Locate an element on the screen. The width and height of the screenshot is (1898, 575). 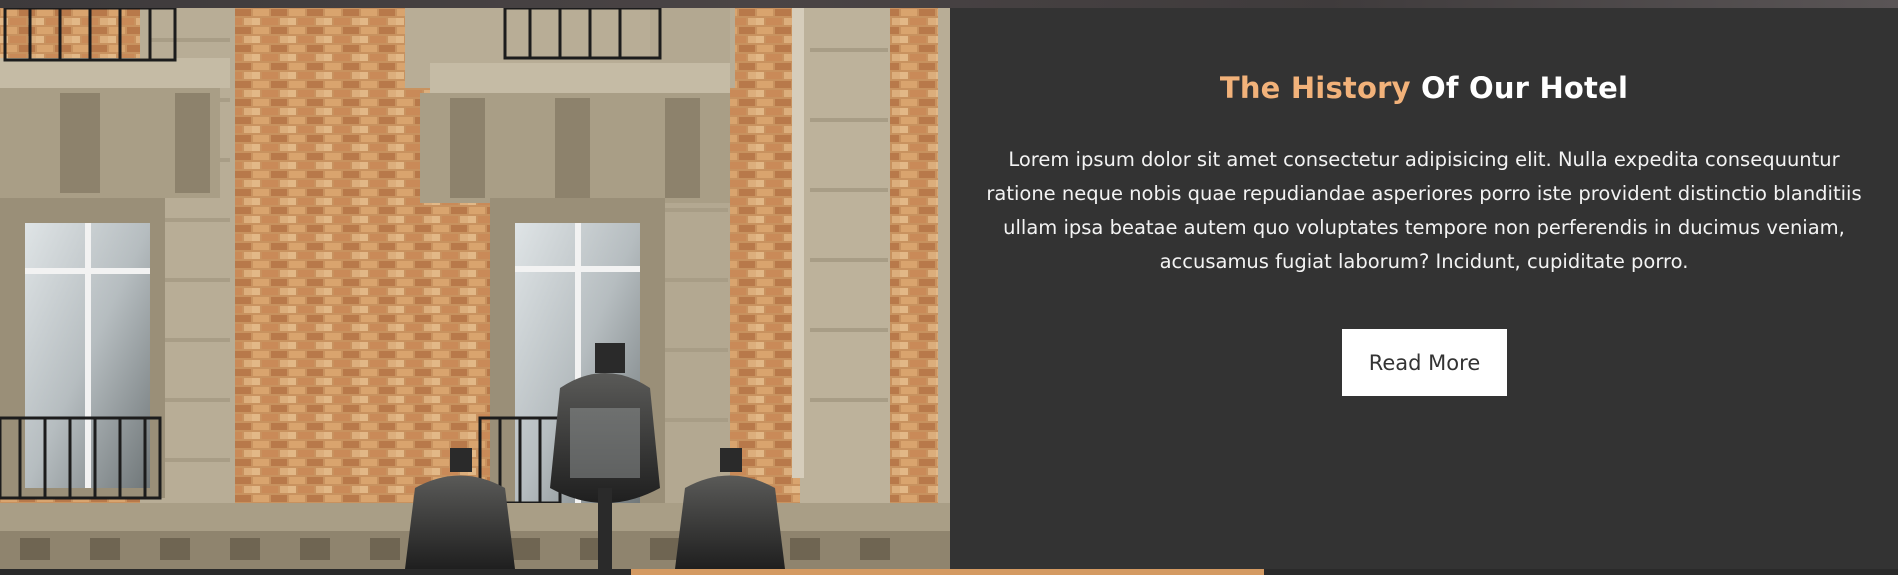
title-rest: Of Our Hotel is located at coordinates (1525, 88).